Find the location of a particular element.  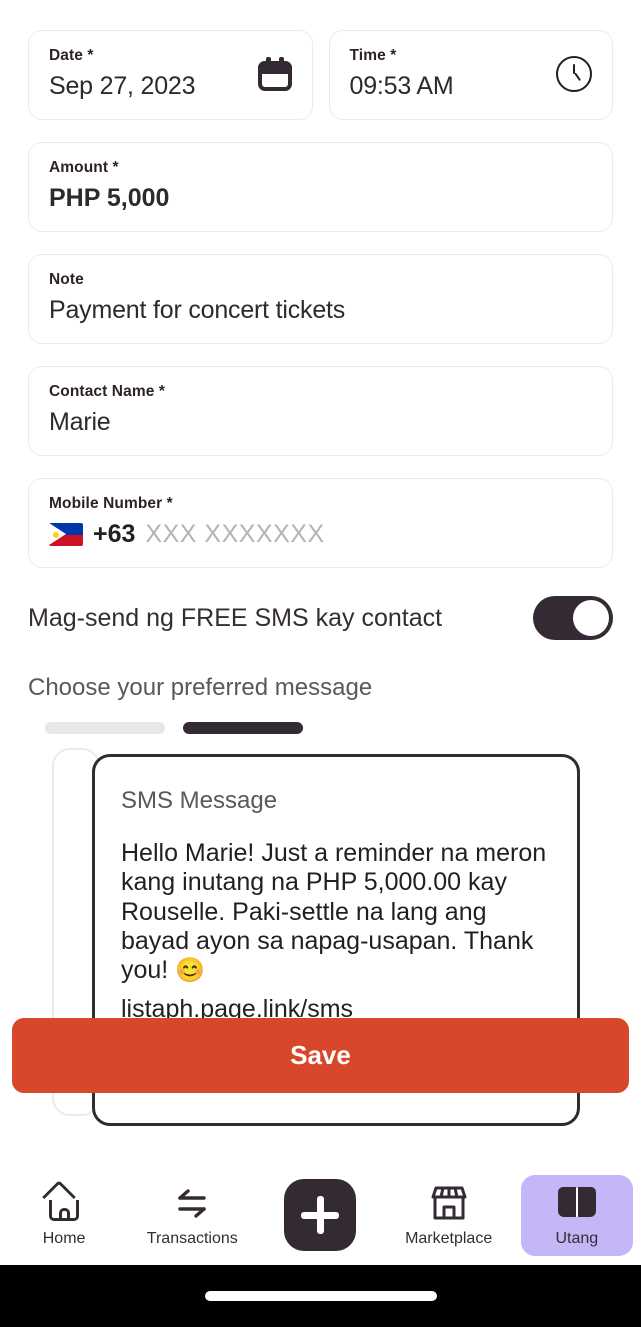

home-icon is located at coordinates (63, 1201).